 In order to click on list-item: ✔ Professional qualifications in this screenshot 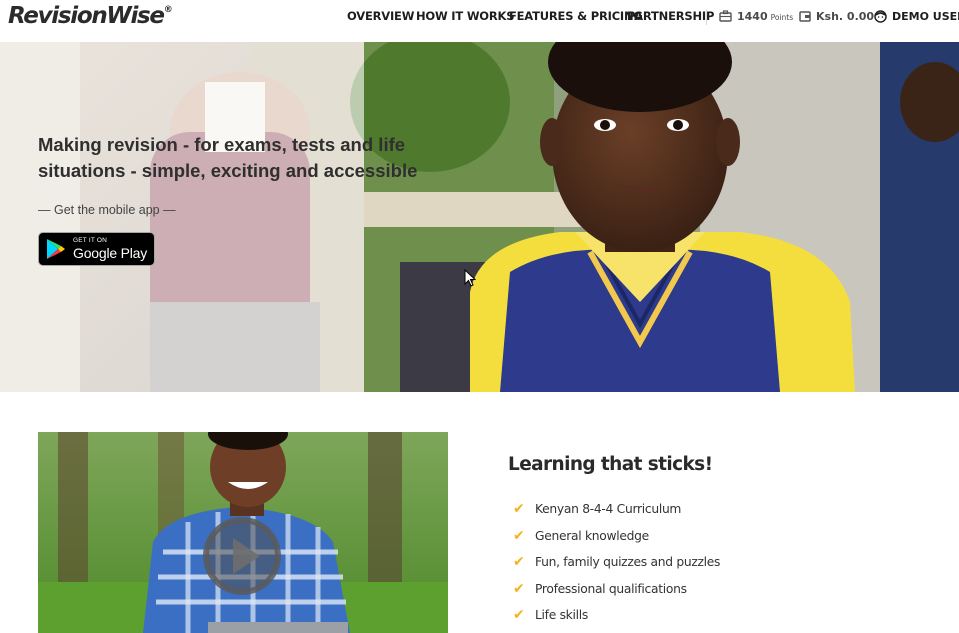, I will do `click(616, 589)`.